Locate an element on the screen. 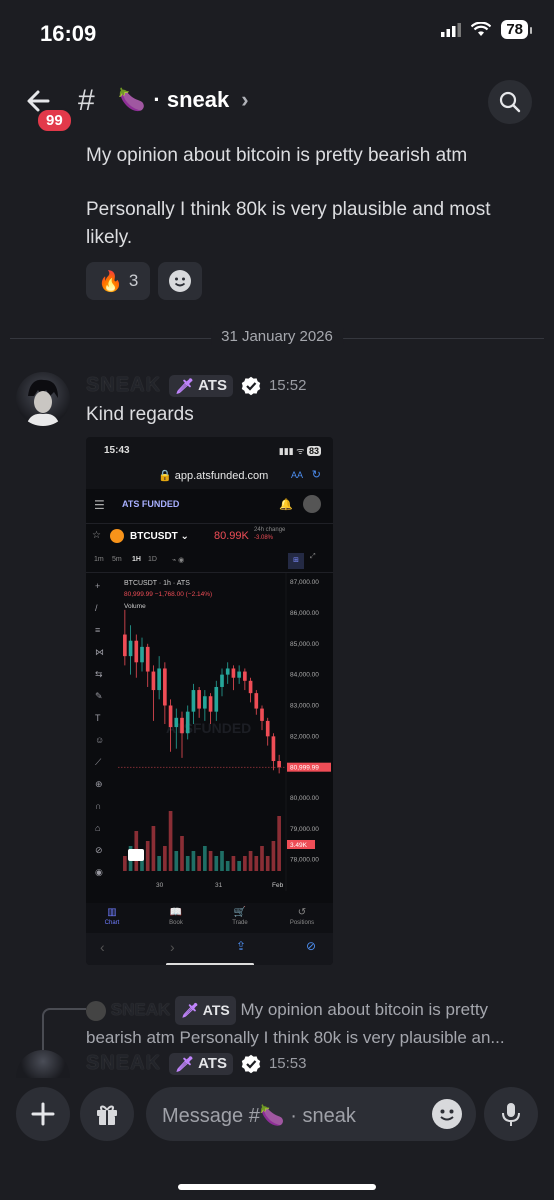  brand-logo: ATS FUNDED is located at coordinates (151, 504).